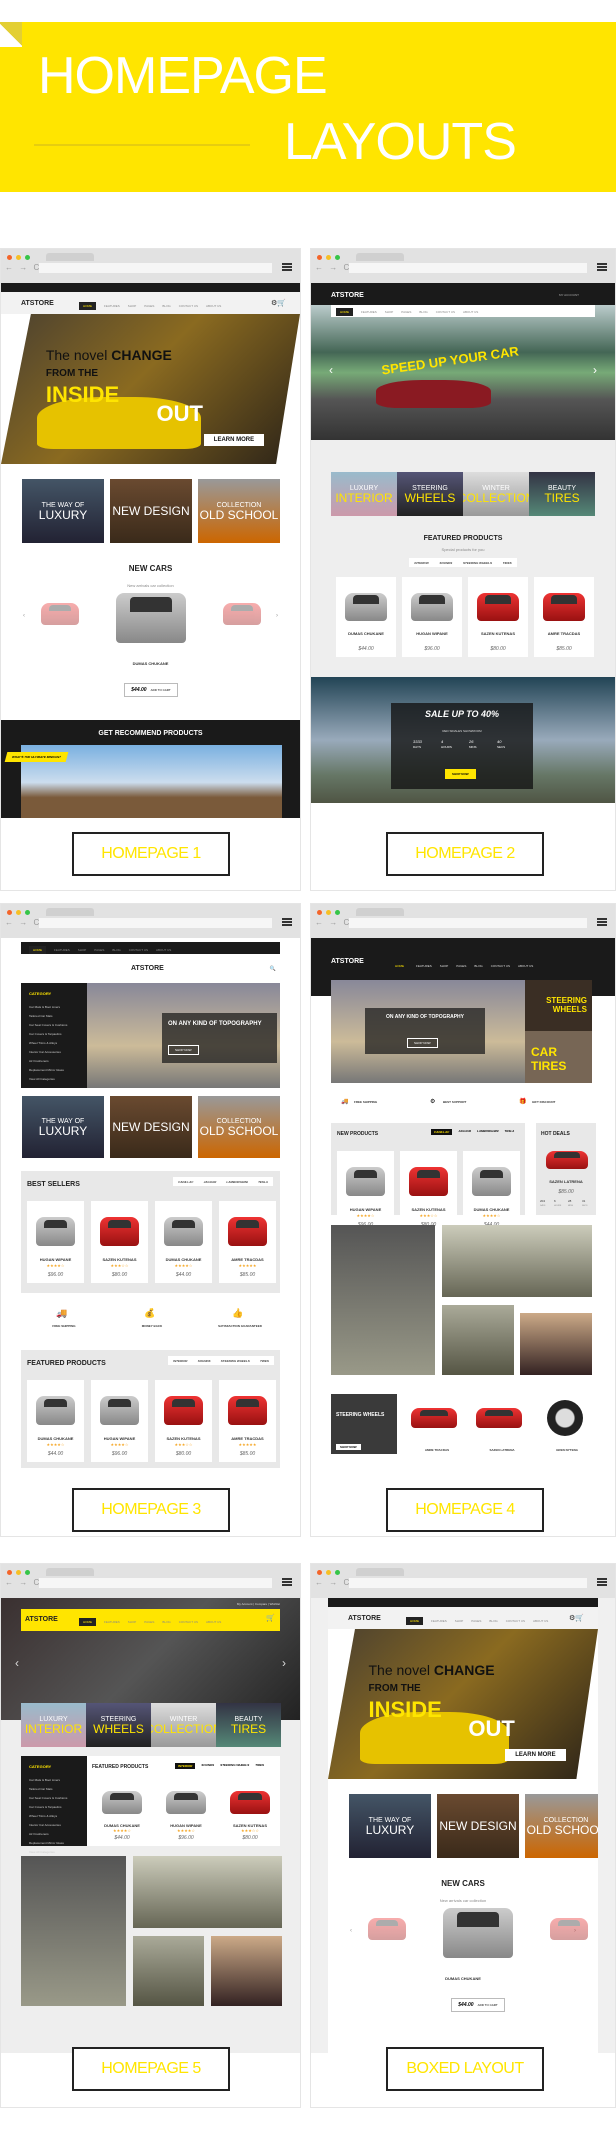 The image size is (616, 2131). Describe the element at coordinates (42, 1852) in the screenshot. I see `category-item: View All Categories` at that location.